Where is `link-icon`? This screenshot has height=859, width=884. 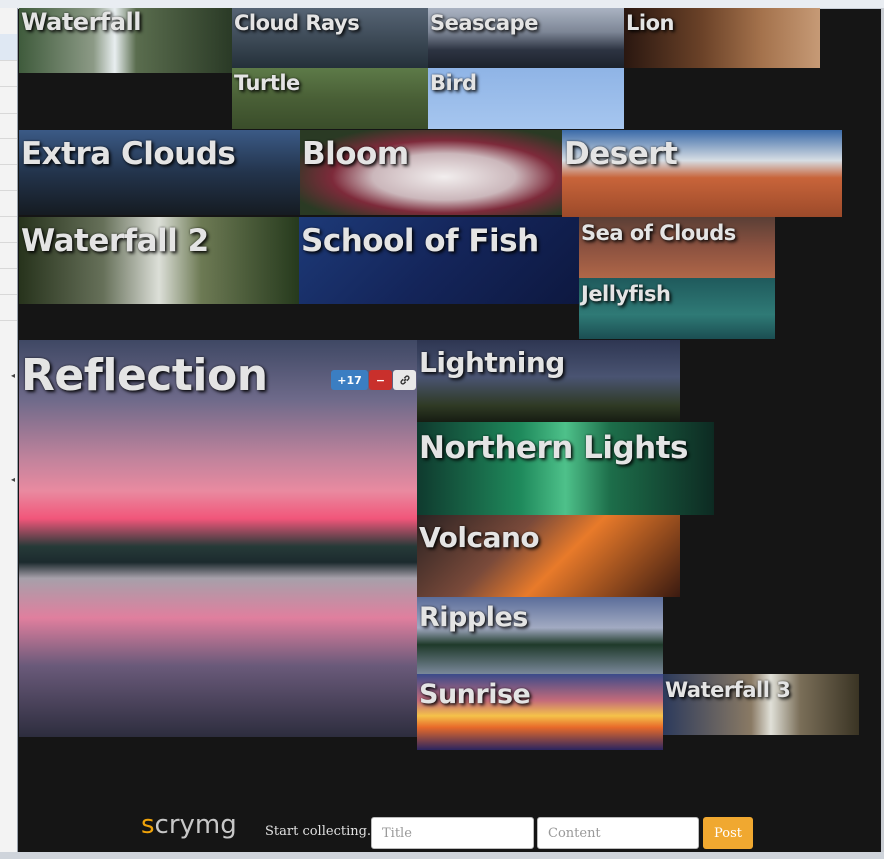 link-icon is located at coordinates (404, 380).